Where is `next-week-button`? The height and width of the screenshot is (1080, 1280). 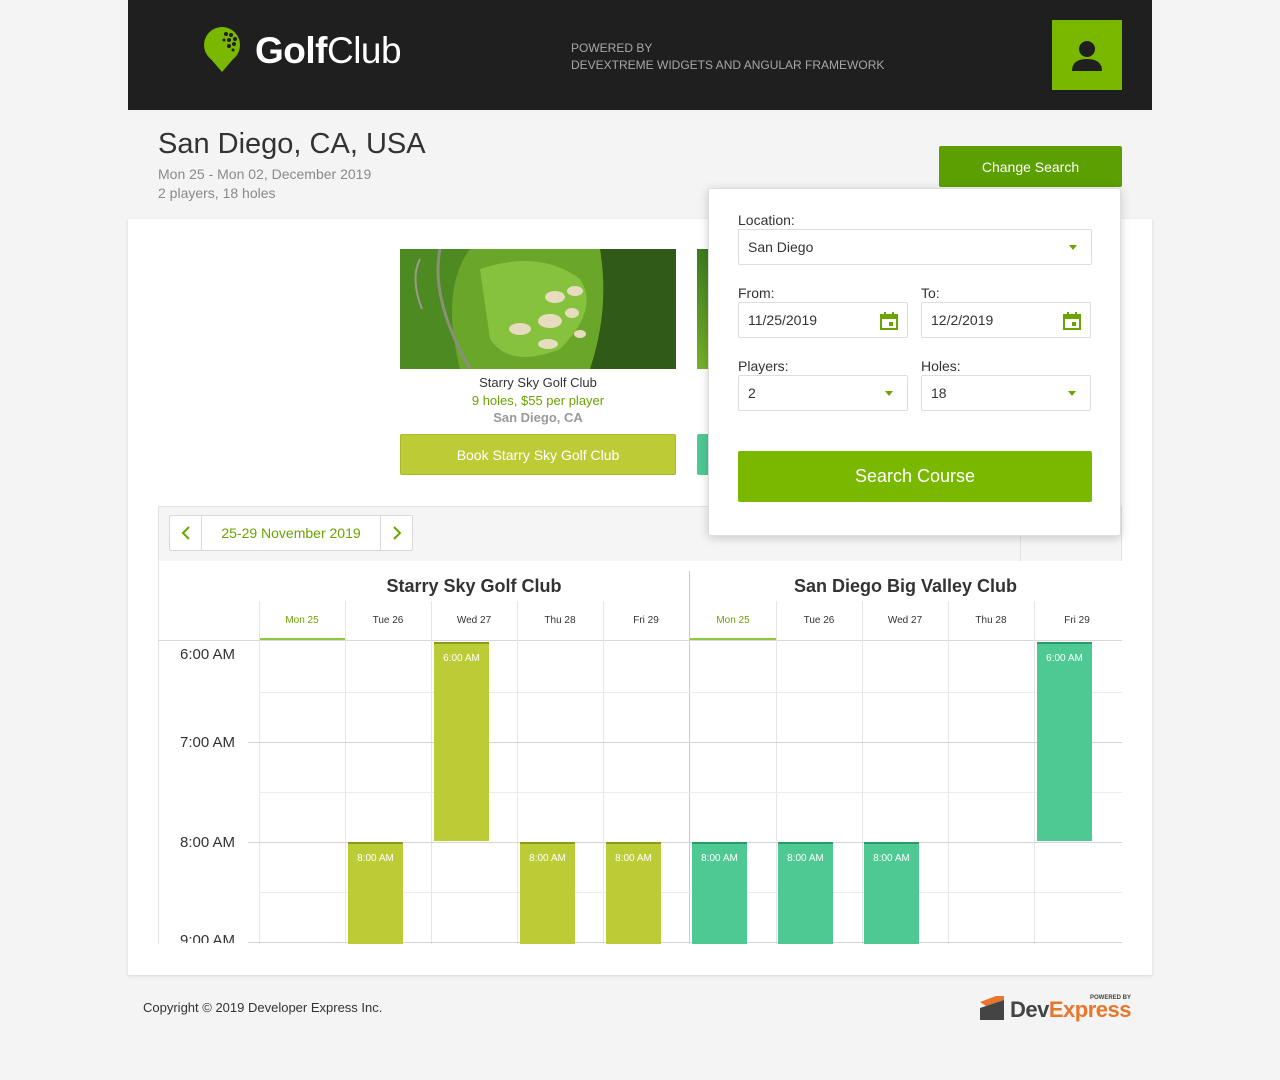 next-week-button is located at coordinates (396, 533).